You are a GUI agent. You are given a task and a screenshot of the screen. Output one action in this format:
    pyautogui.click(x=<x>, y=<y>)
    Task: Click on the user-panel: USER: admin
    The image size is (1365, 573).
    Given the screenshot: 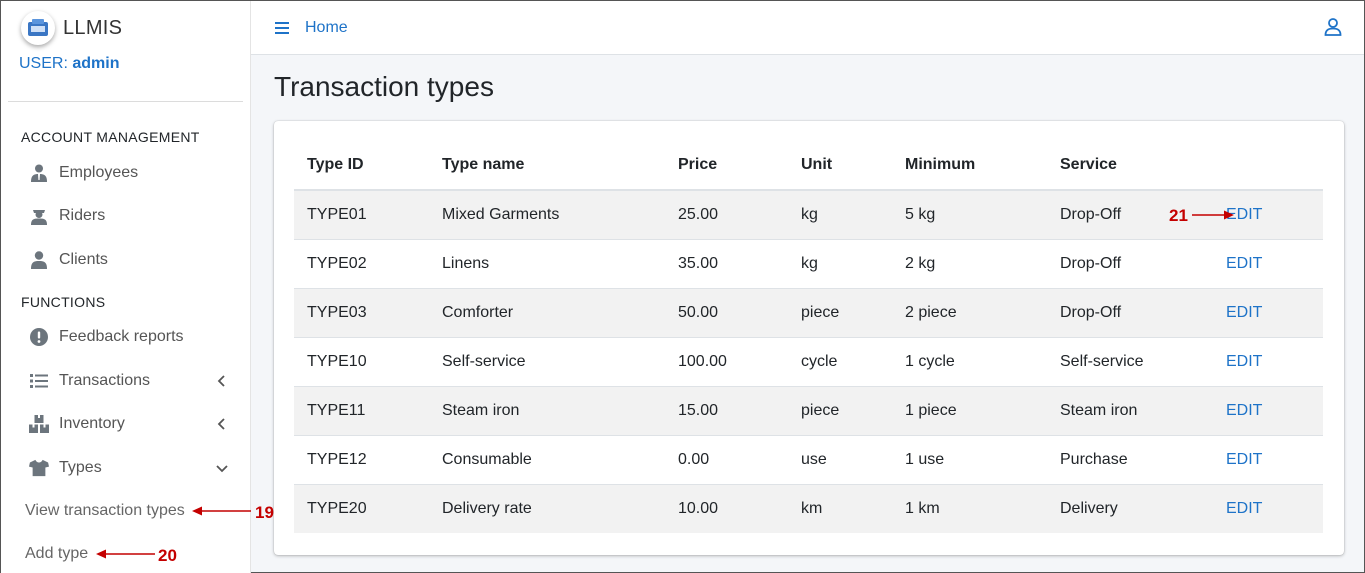 What is the action you would take?
    pyautogui.click(x=125, y=78)
    